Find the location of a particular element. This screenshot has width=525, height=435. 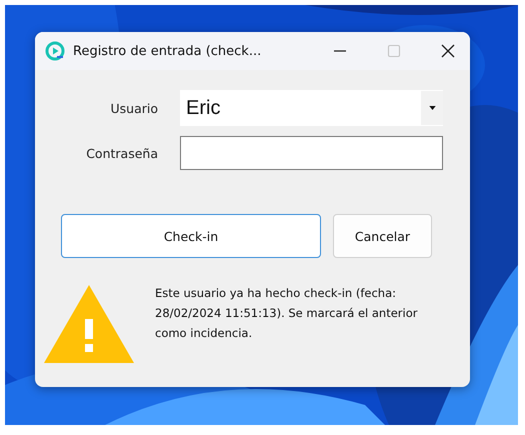

app-logo-icon is located at coordinates (55, 51).